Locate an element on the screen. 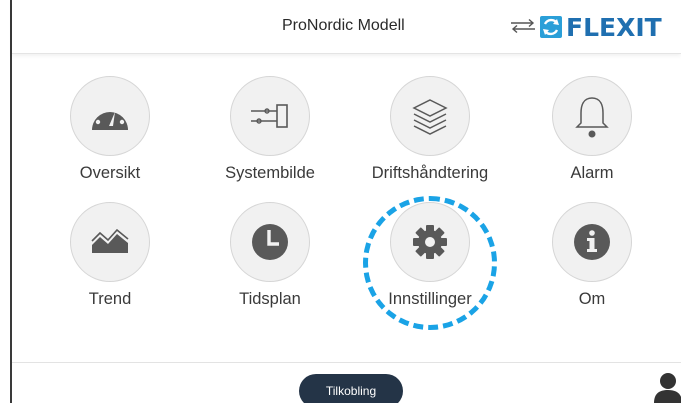  footer-divider is located at coordinates (346, 362).